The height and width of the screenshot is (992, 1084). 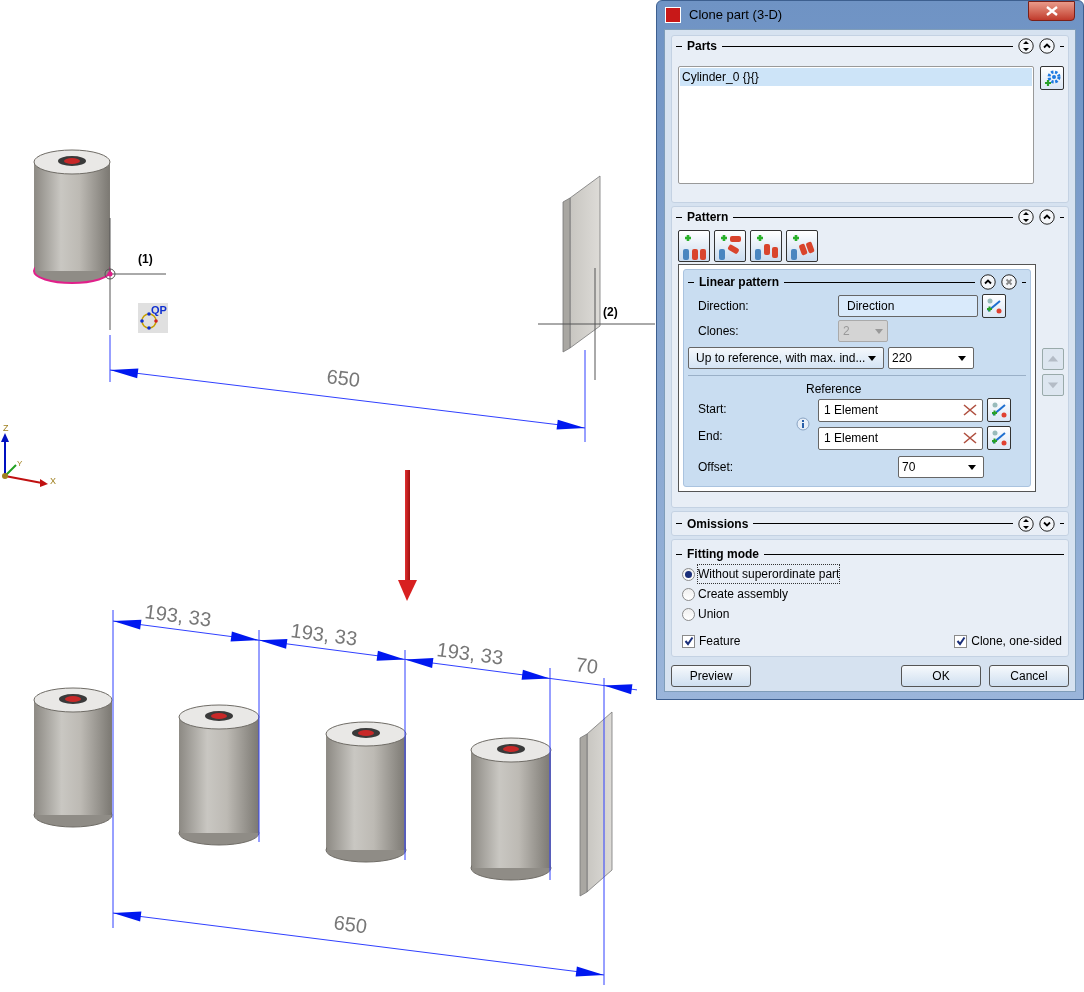 What do you see at coordinates (708, 217) in the screenshot?
I see `section-title: Pattern` at bounding box center [708, 217].